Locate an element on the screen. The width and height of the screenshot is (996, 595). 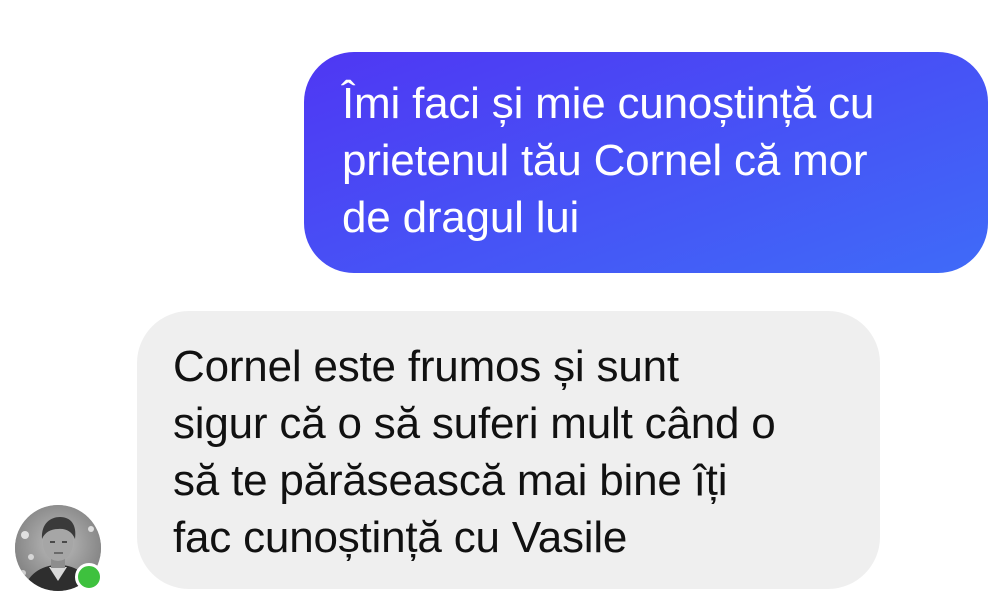
message-line: prietenul tău Cornel că mor is located at coordinates (605, 160).